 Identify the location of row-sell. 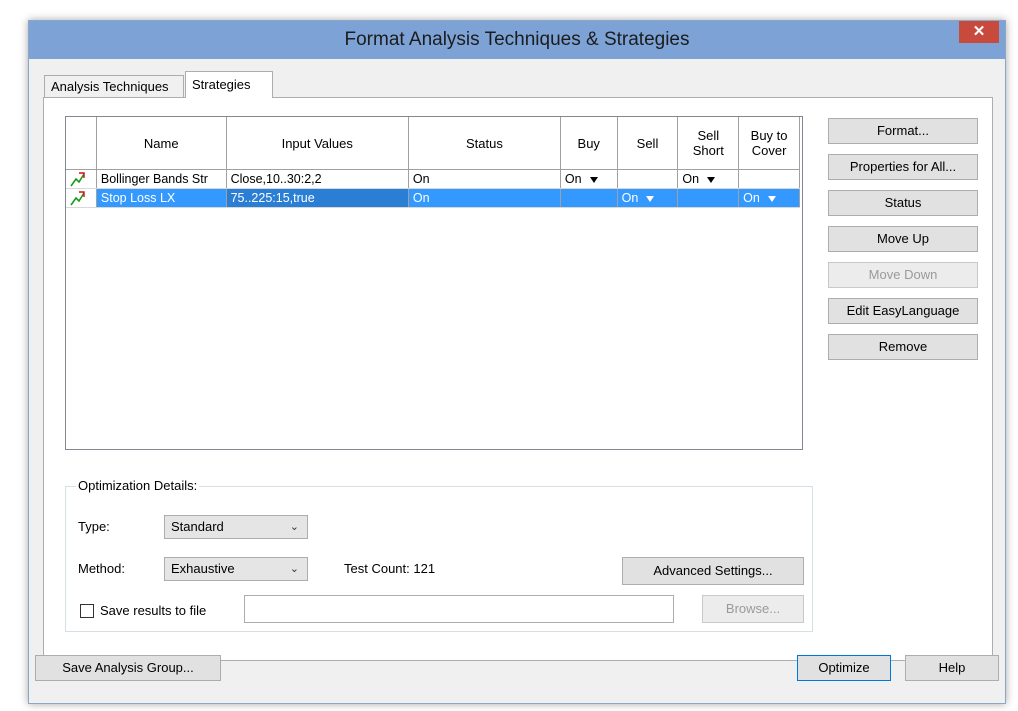
(648, 179).